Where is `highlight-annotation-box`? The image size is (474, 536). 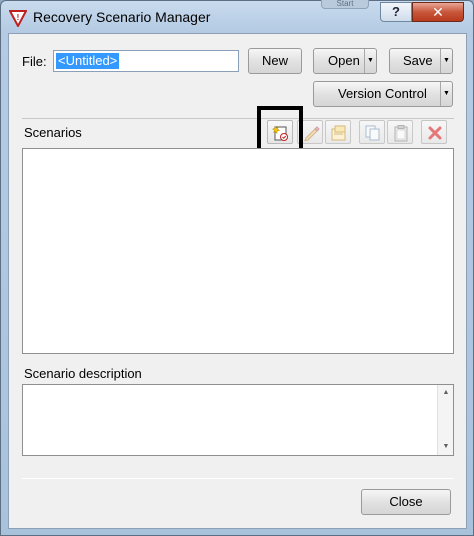
highlight-annotation-box is located at coordinates (280, 130).